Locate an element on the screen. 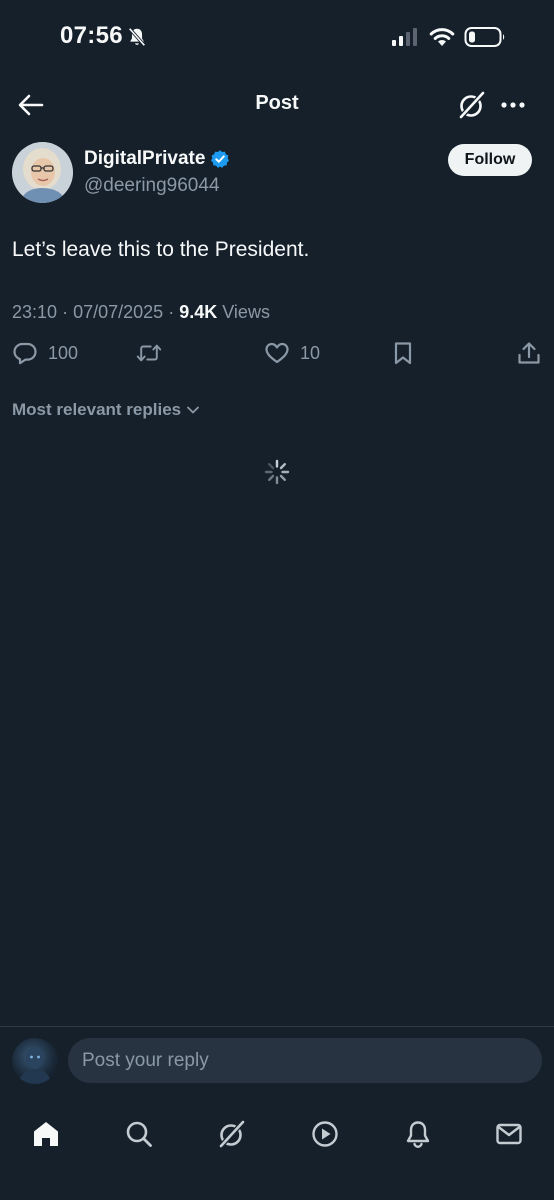  reply-icon is located at coordinates (25, 353).